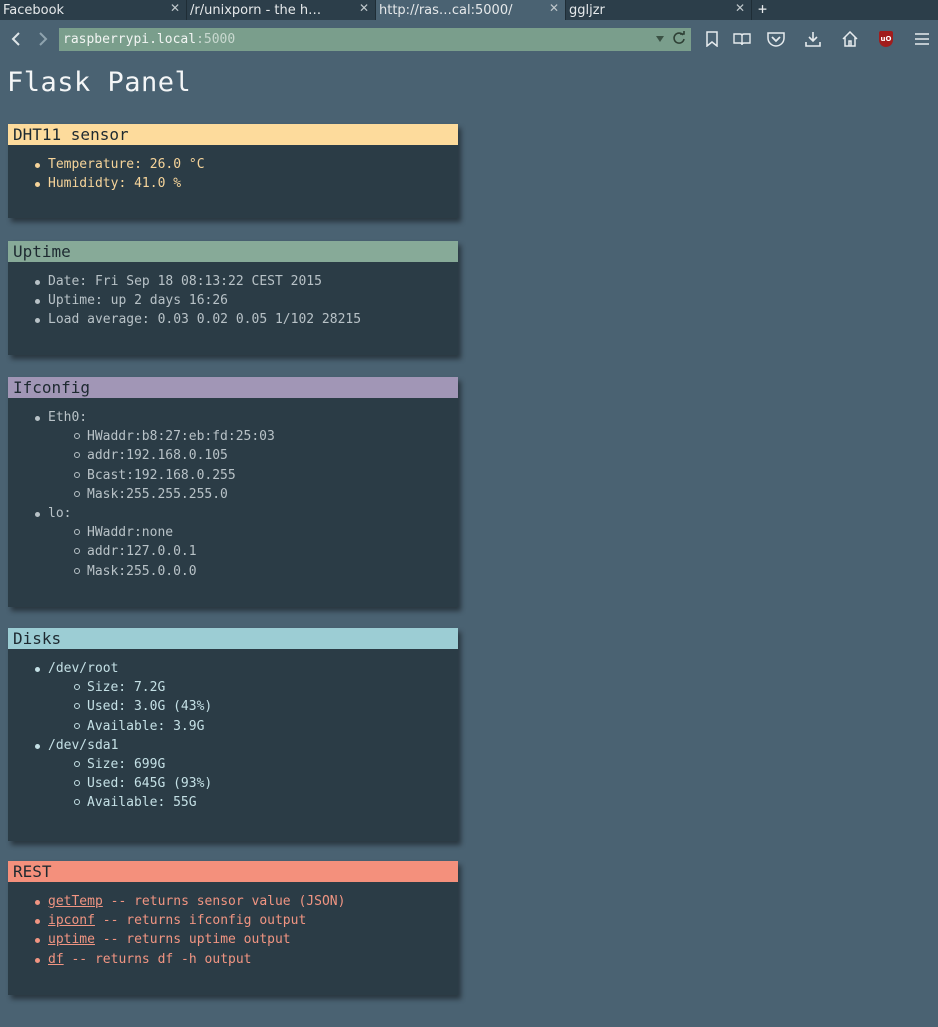 Image resolution: width=938 pixels, height=1027 pixels. I want to click on tab-facebook: Facebook ✕, so click(93, 10).